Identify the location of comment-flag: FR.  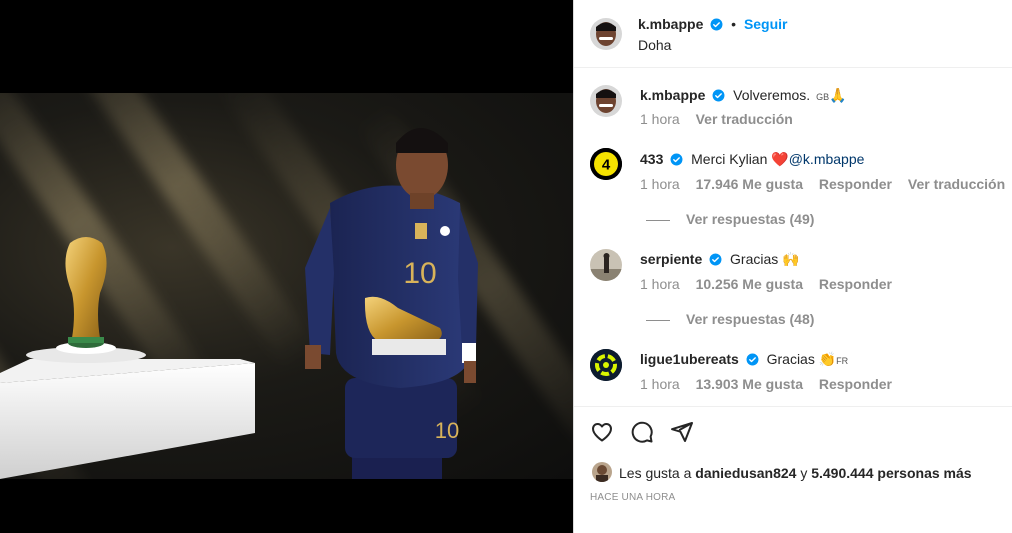
(842, 361).